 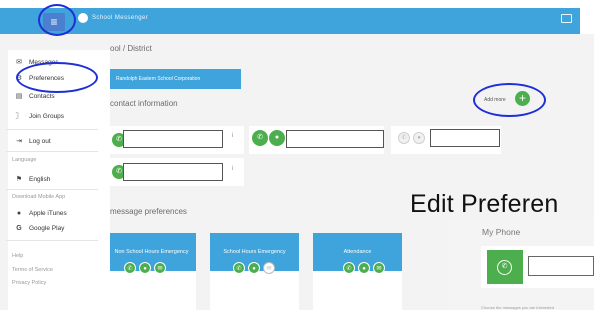 What do you see at coordinates (501, 232) in the screenshot?
I see `my-phone-label: My Phone` at bounding box center [501, 232].